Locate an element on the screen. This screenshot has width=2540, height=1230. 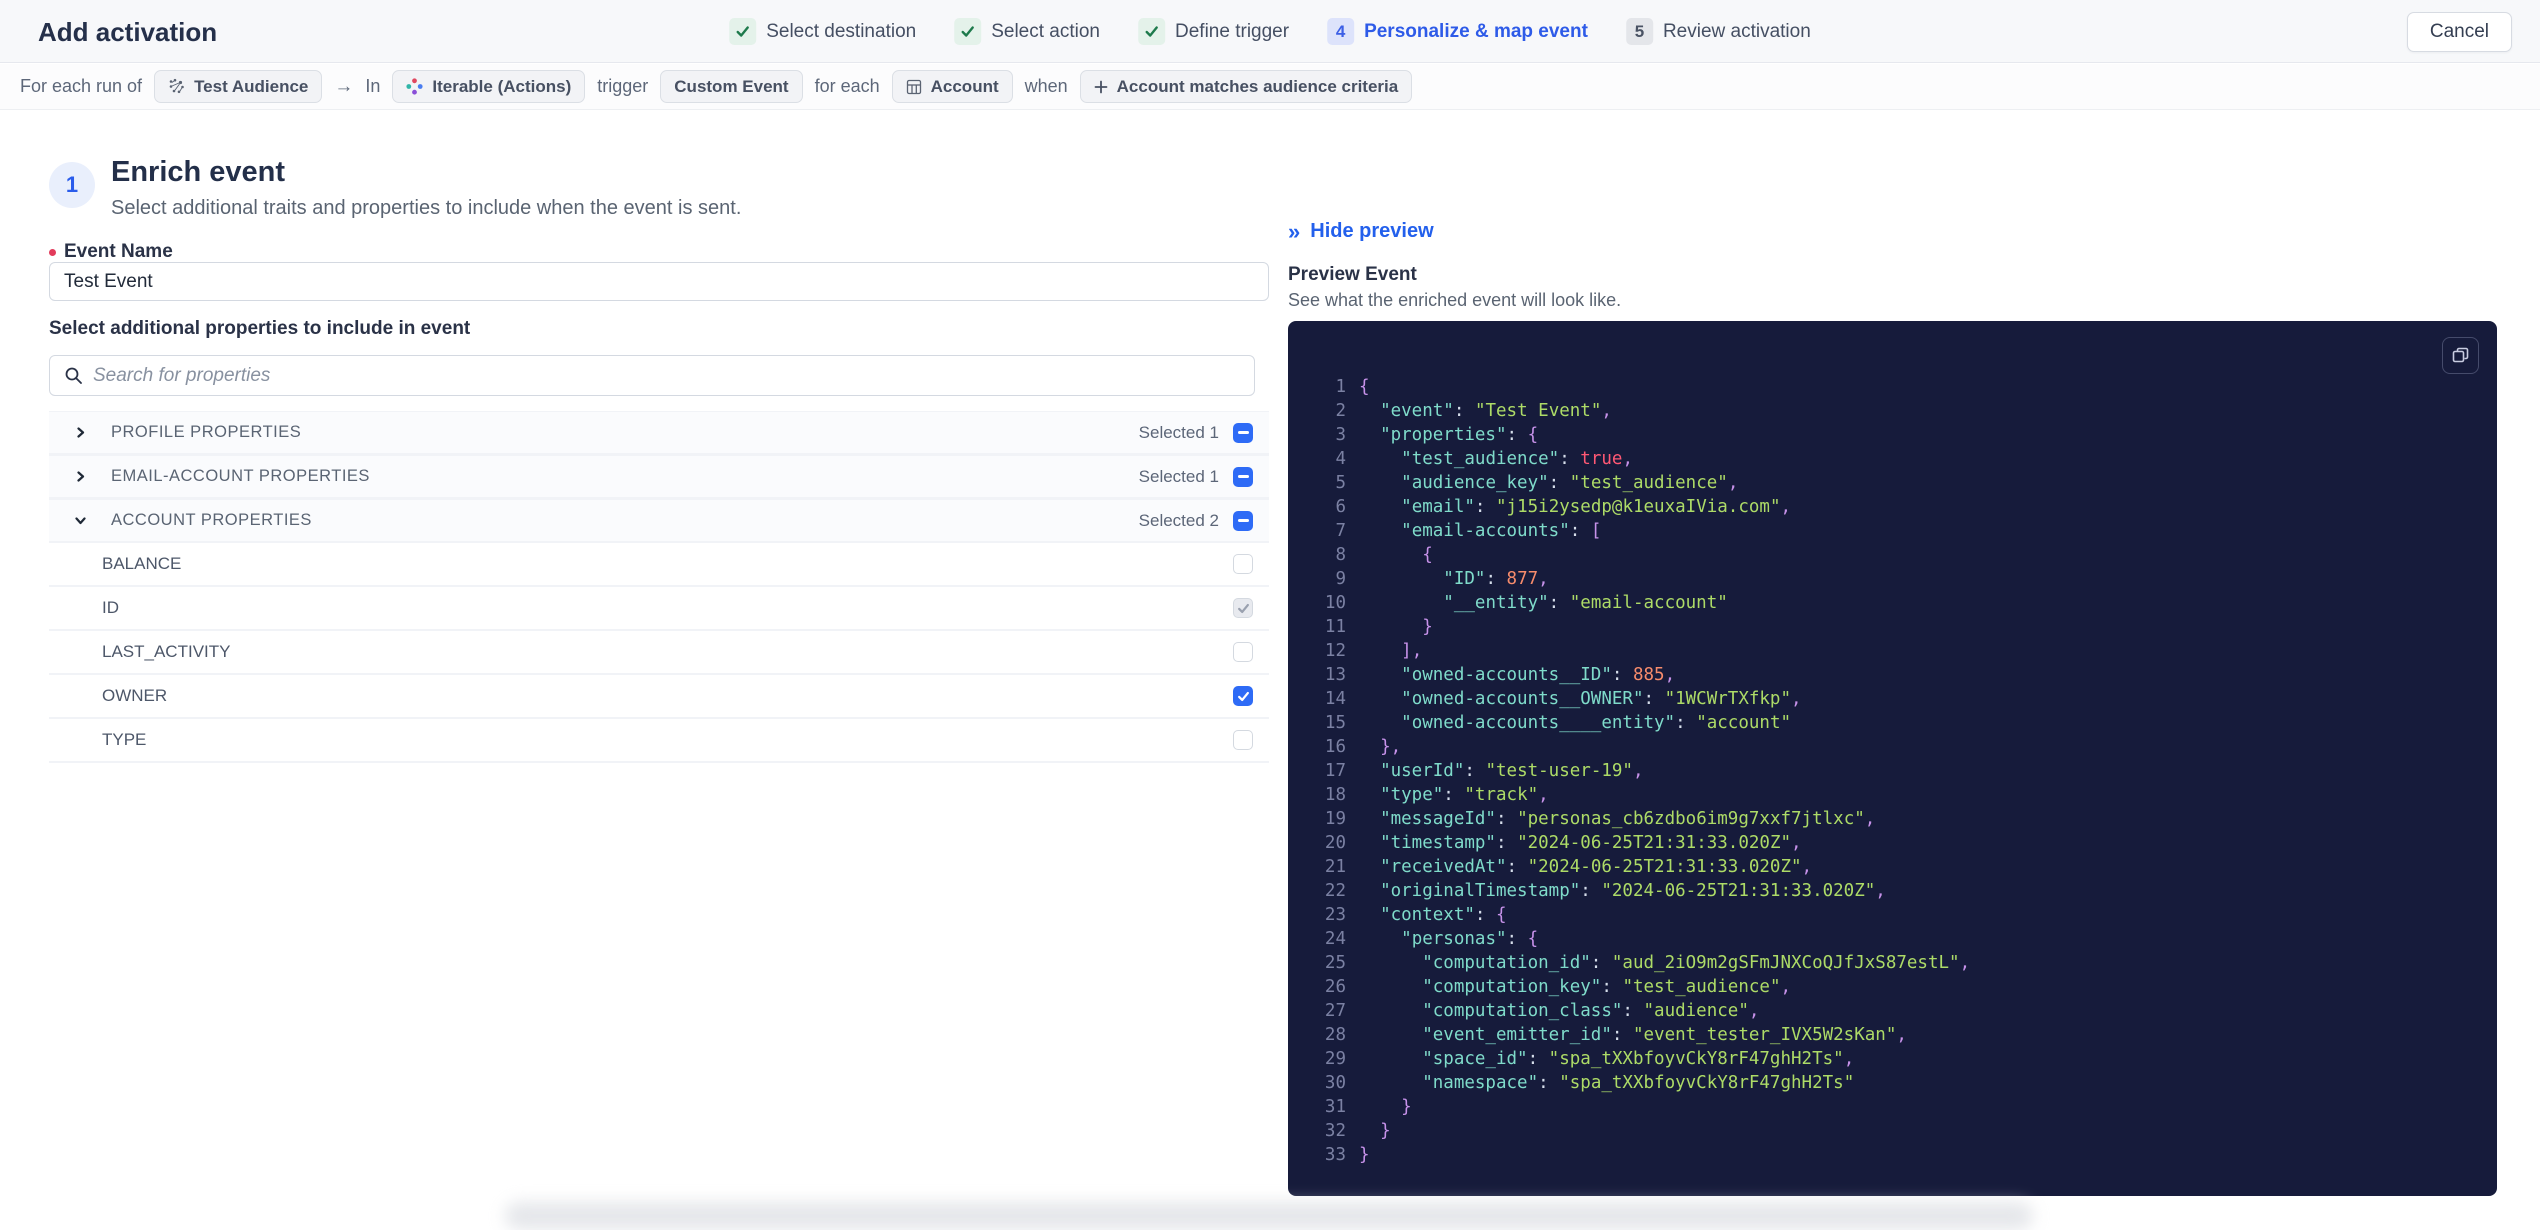
group-label: PROFILE PROPERTIES is located at coordinates (206, 432).